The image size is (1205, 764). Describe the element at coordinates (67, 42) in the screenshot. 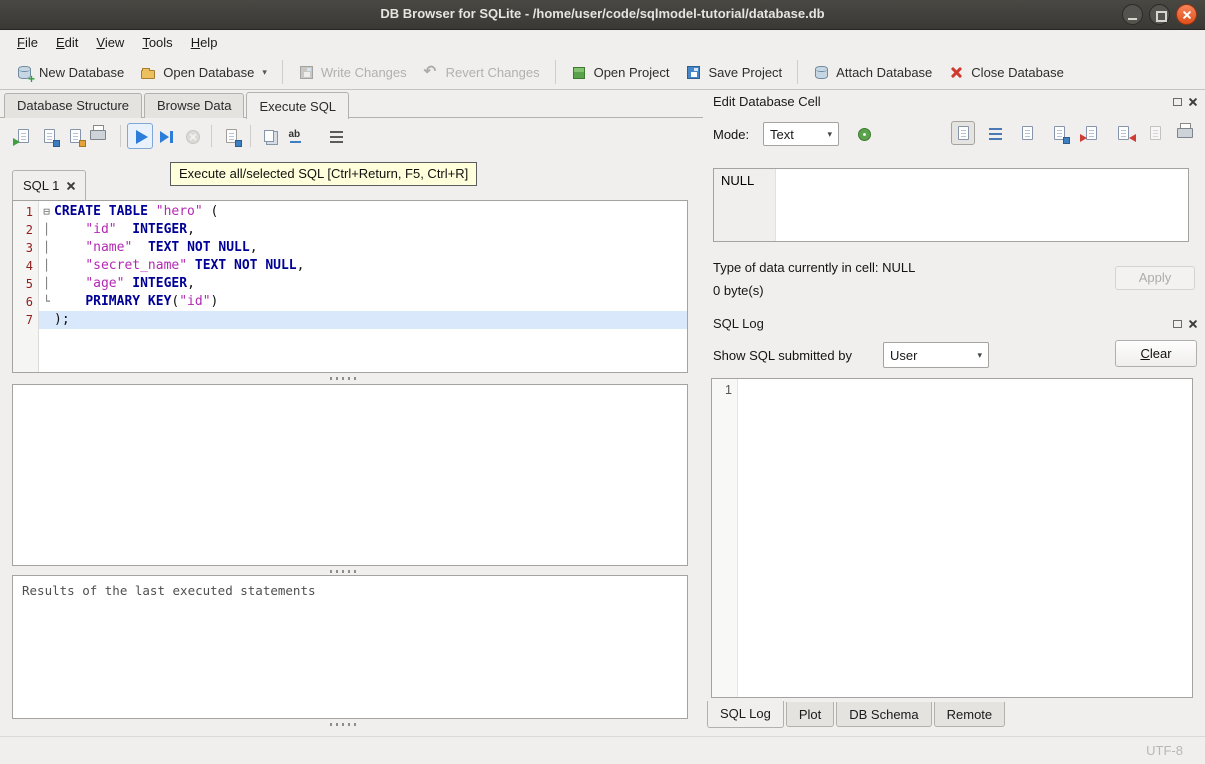

I see `menu-edit: Edit` at that location.